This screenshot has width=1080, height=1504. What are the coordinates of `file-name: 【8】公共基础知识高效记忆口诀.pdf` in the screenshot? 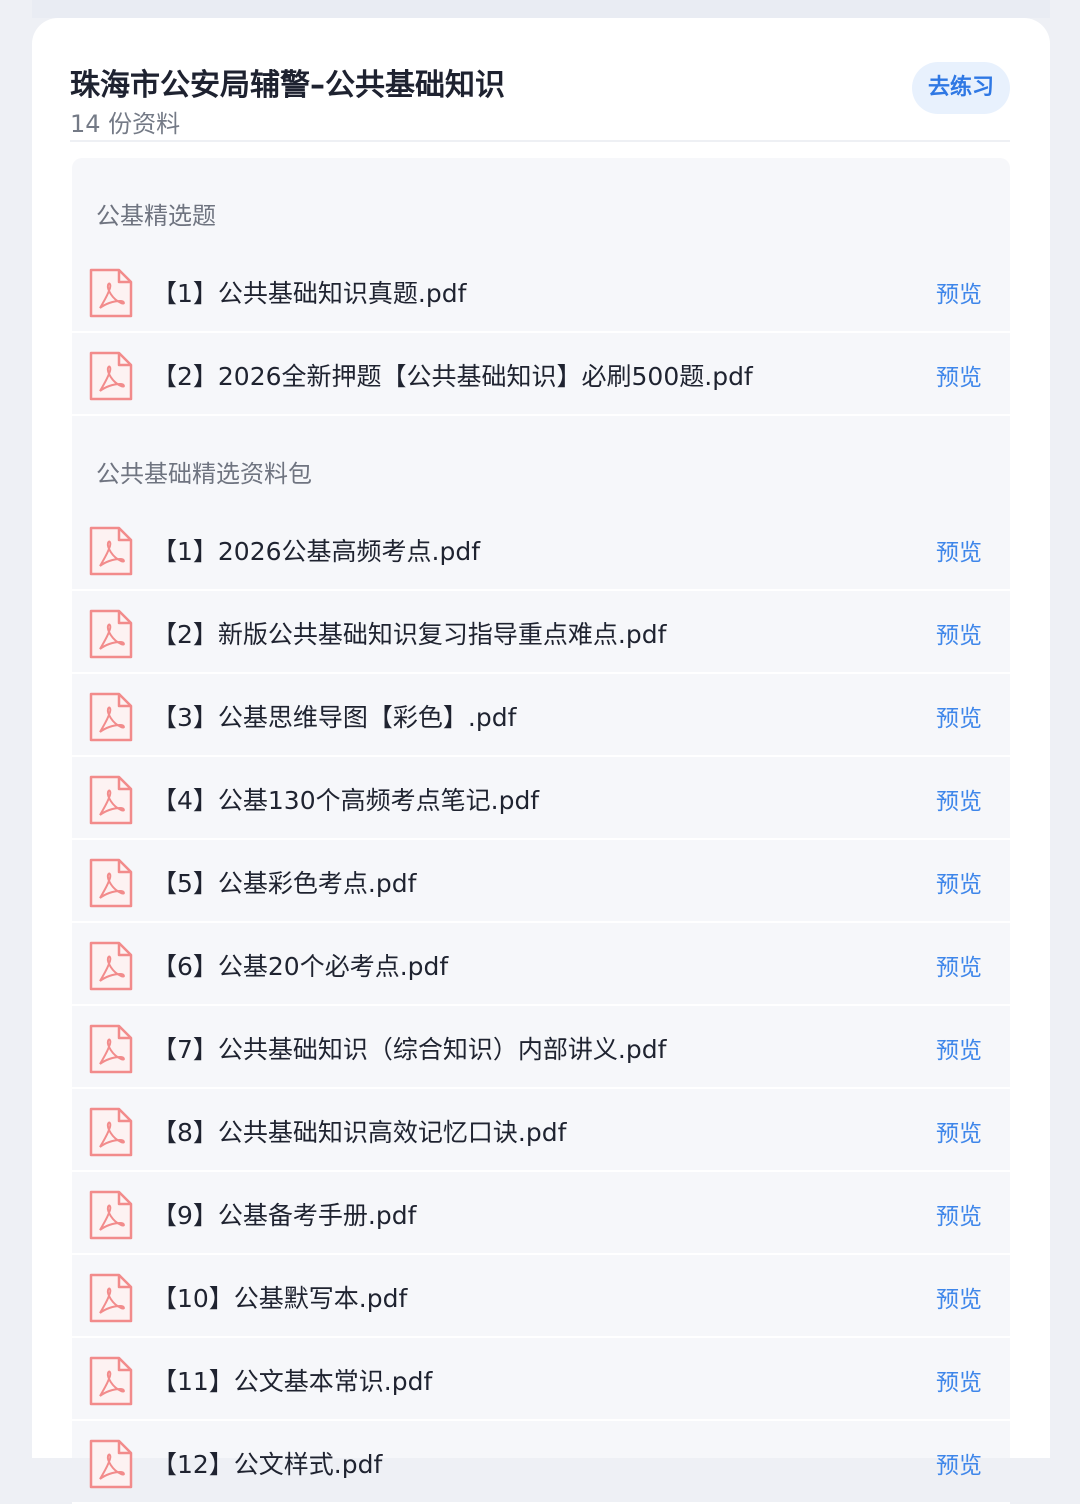 It's located at (359, 1132).